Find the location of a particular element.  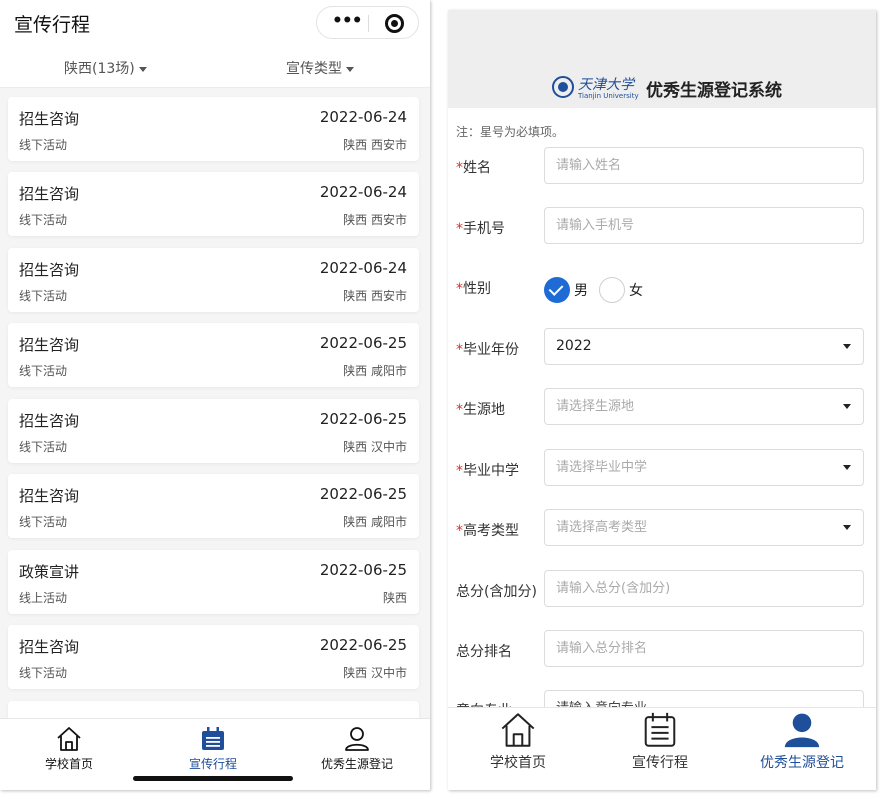

label-text: 手机号 is located at coordinates (484, 229).